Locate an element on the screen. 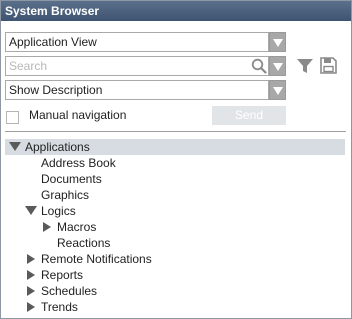 The image size is (352, 319). tree-node-label: Address Book is located at coordinates (78, 163).